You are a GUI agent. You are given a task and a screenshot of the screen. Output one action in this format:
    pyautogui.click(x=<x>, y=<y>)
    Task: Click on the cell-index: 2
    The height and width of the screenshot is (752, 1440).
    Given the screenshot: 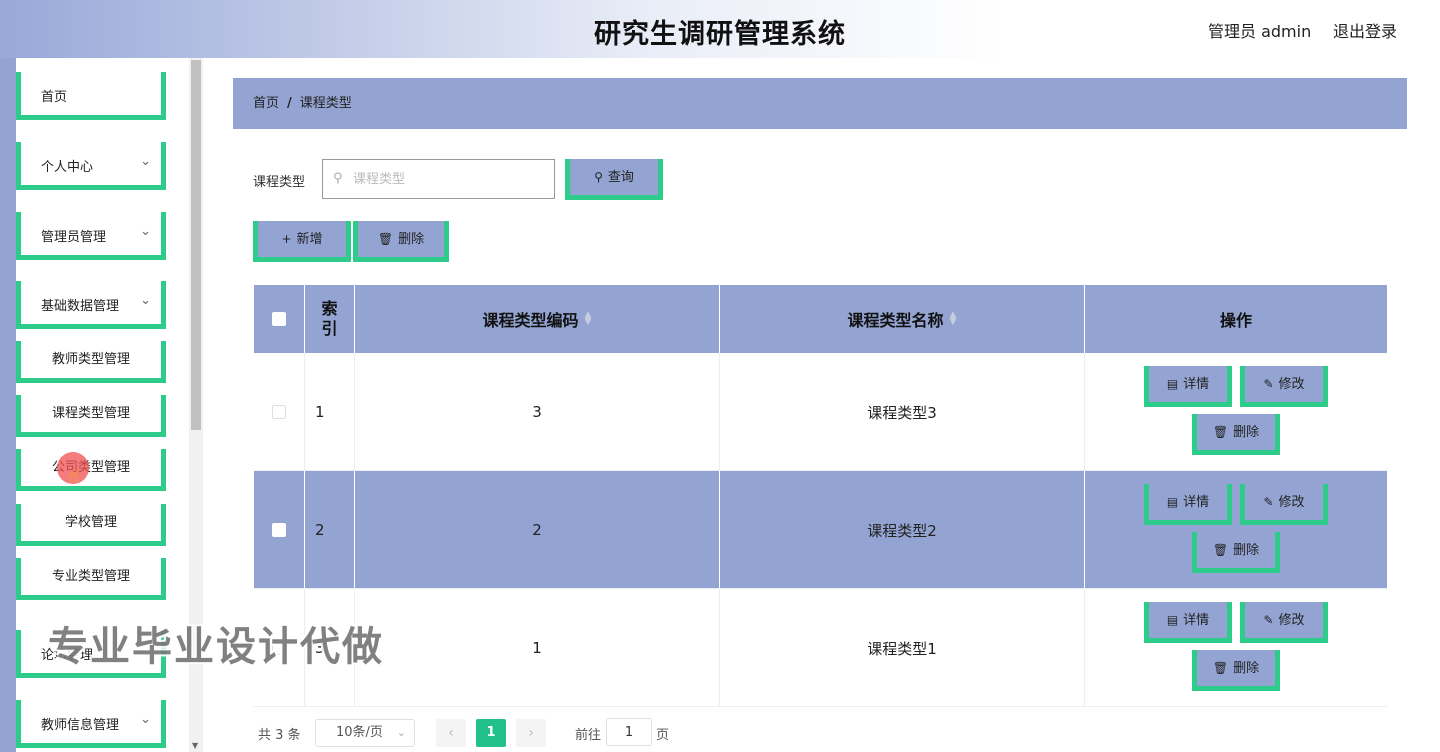 What is the action you would take?
    pyautogui.click(x=330, y=530)
    